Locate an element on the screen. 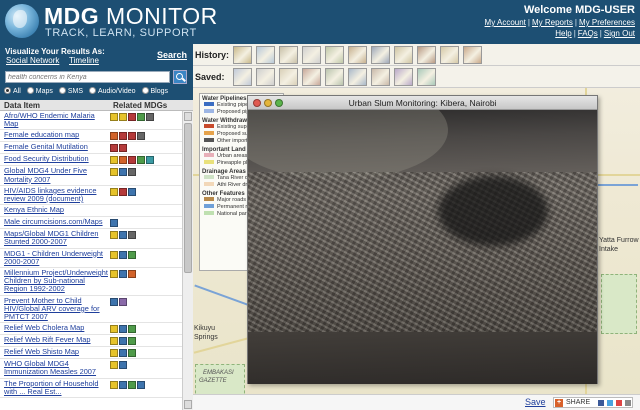 The width and height of the screenshot is (640, 410). facebook-icon is located at coordinates (601, 403).